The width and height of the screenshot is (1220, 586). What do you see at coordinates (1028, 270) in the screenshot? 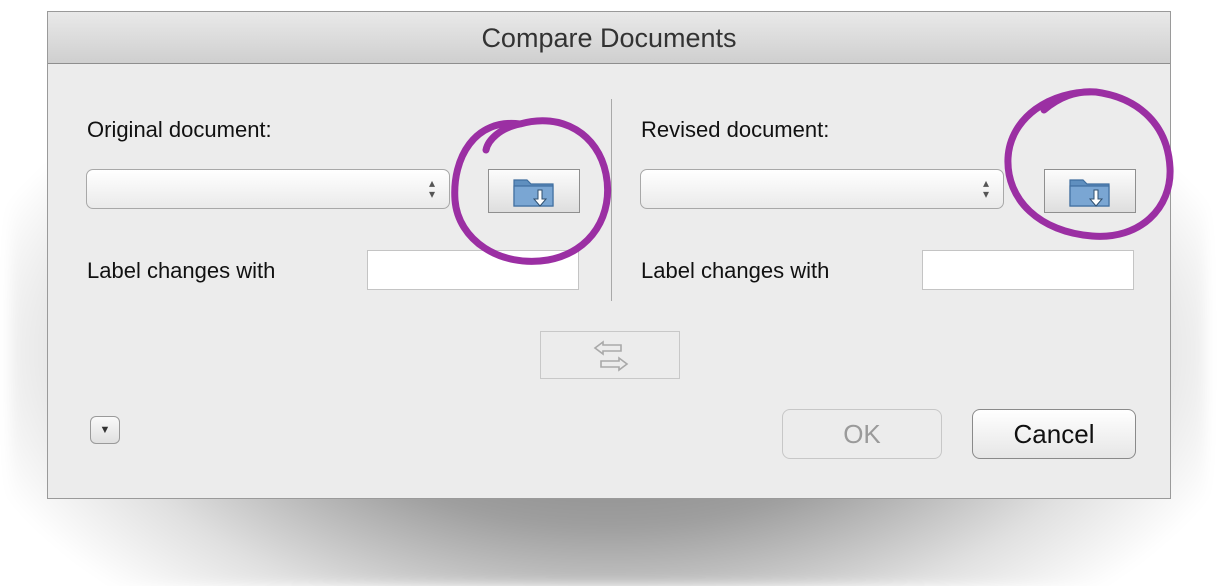
I see `revised-label-changes-input` at bounding box center [1028, 270].